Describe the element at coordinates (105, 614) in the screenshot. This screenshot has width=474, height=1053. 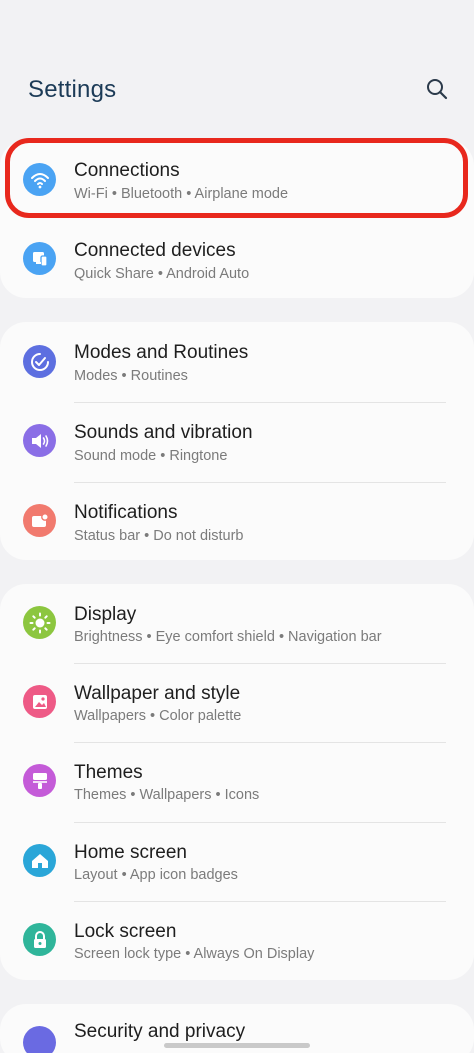
I see `item-title: Display` at that location.